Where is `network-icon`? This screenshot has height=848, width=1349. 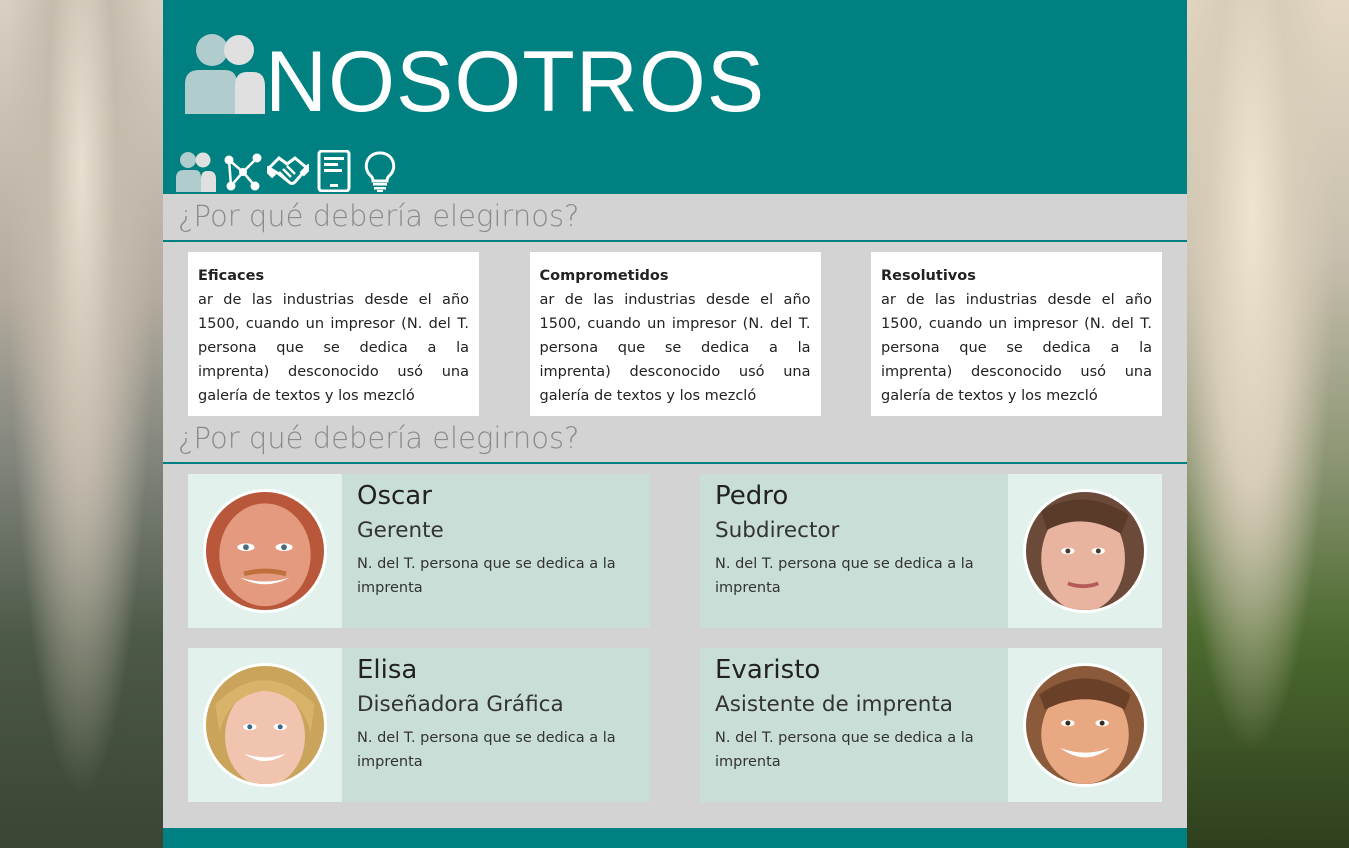 network-icon is located at coordinates (242, 171).